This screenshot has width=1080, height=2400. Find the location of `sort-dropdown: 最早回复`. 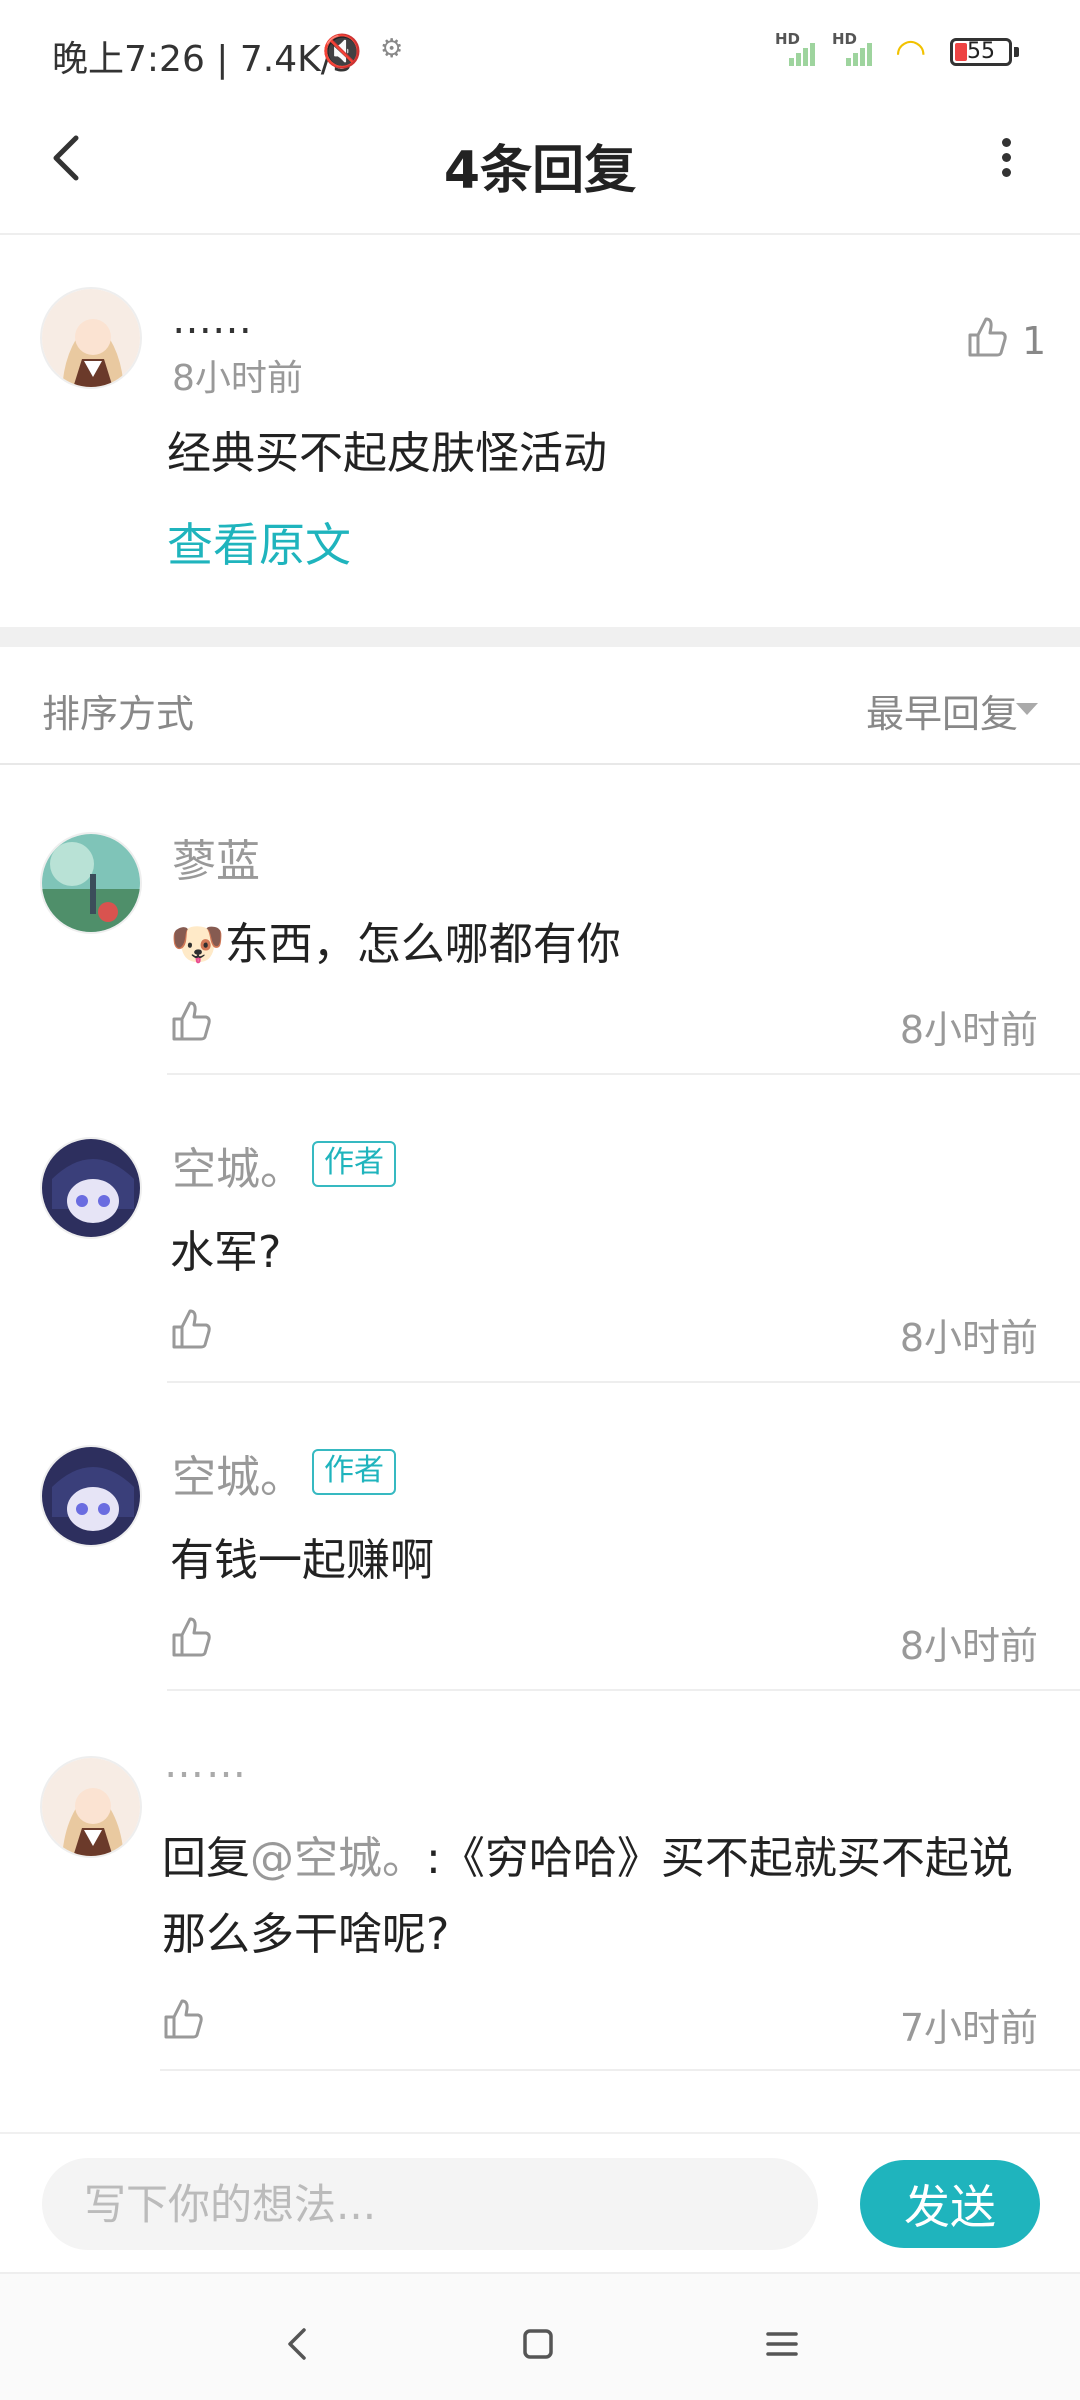

sort-dropdown: 最早回复 is located at coordinates (942, 710).